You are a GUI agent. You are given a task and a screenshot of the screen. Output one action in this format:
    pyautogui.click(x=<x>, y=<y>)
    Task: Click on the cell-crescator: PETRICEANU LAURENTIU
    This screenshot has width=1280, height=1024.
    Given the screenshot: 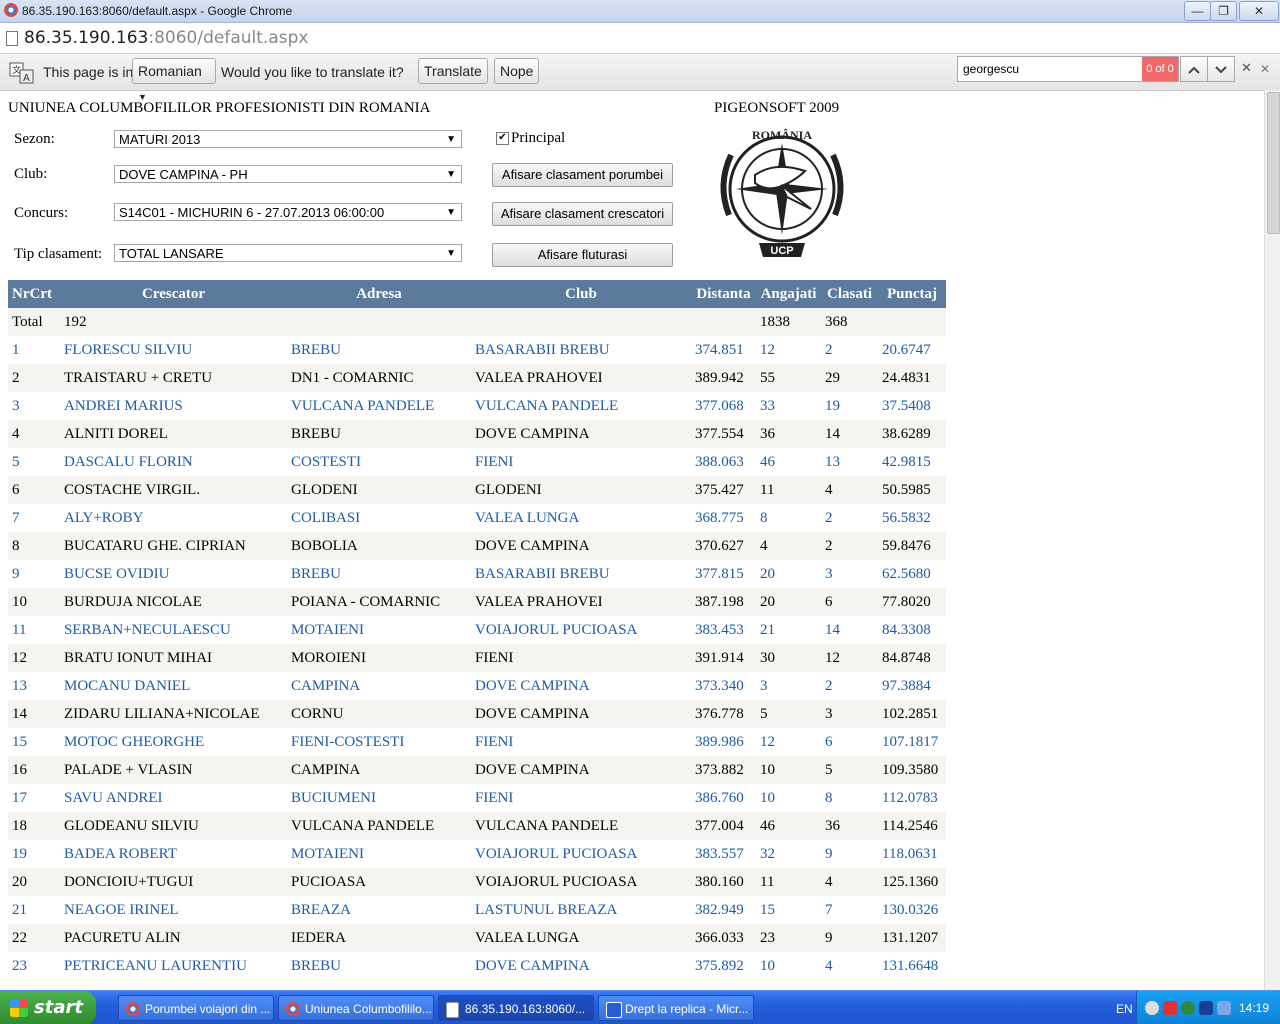 What is the action you would take?
    pyautogui.click(x=173, y=966)
    